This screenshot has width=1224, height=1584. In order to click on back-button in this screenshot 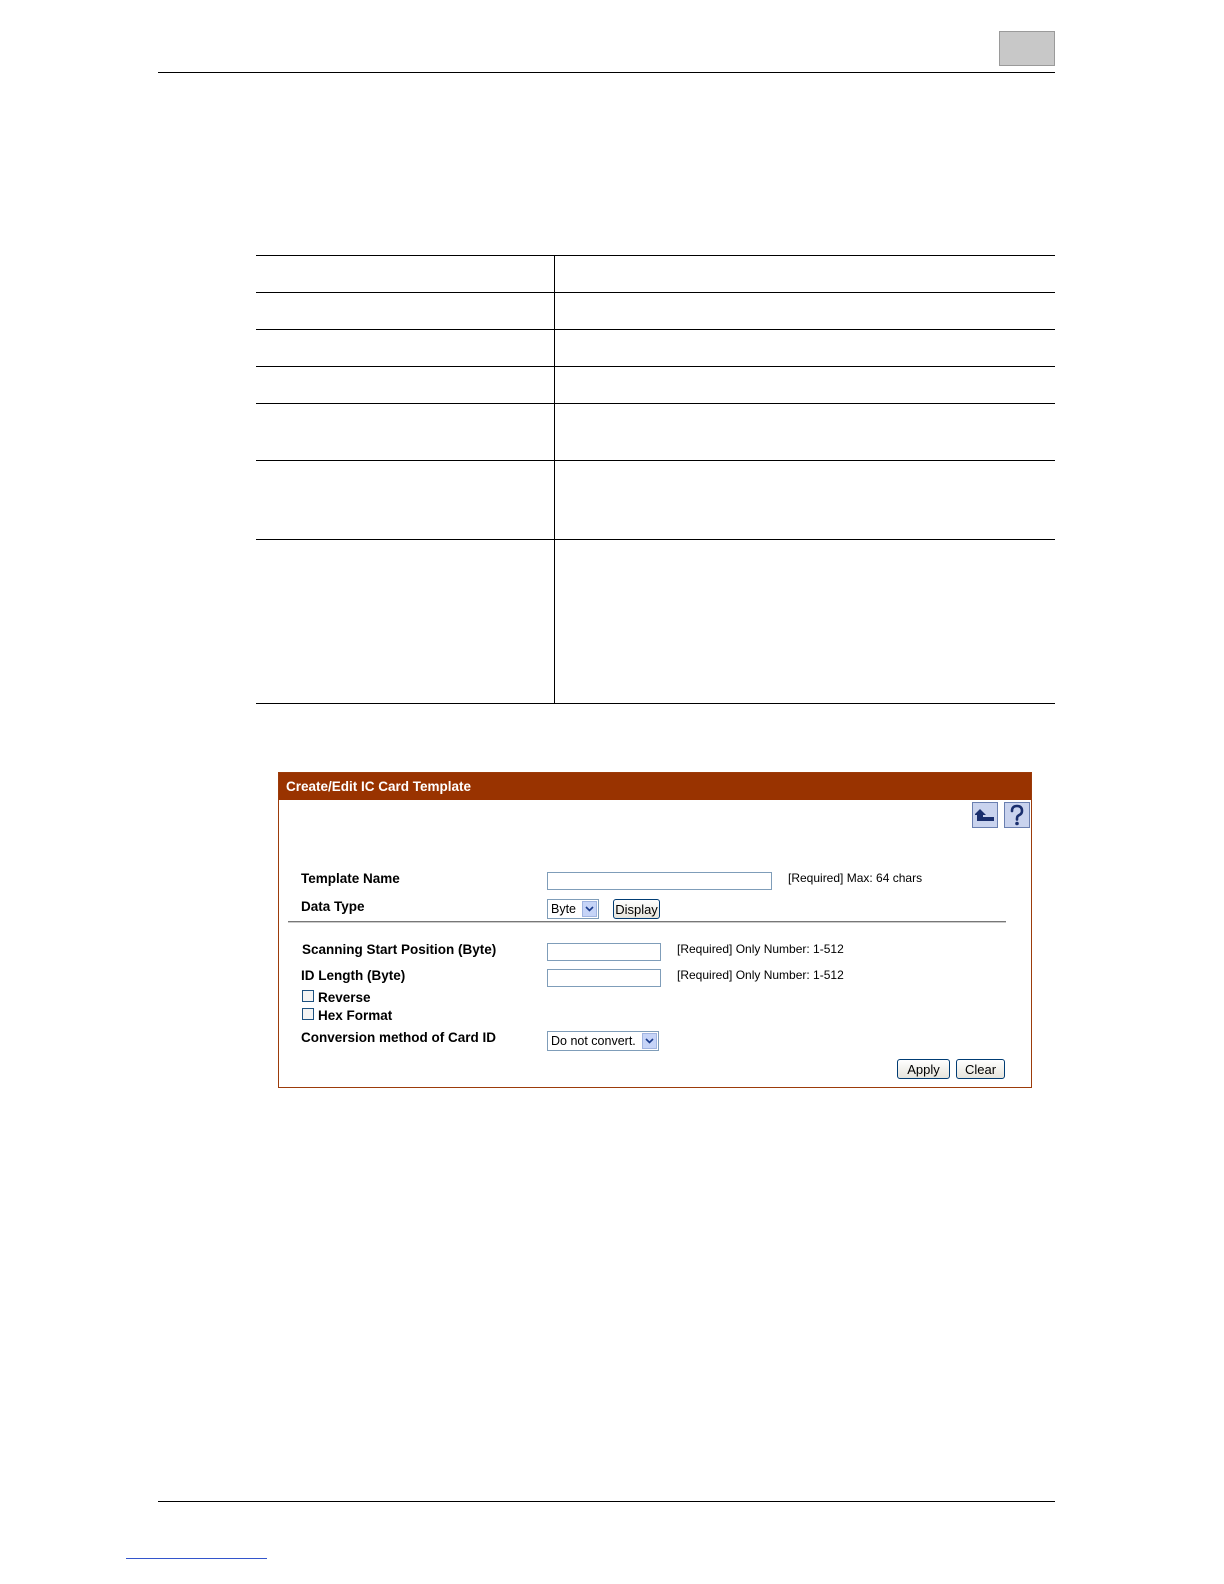, I will do `click(985, 815)`.